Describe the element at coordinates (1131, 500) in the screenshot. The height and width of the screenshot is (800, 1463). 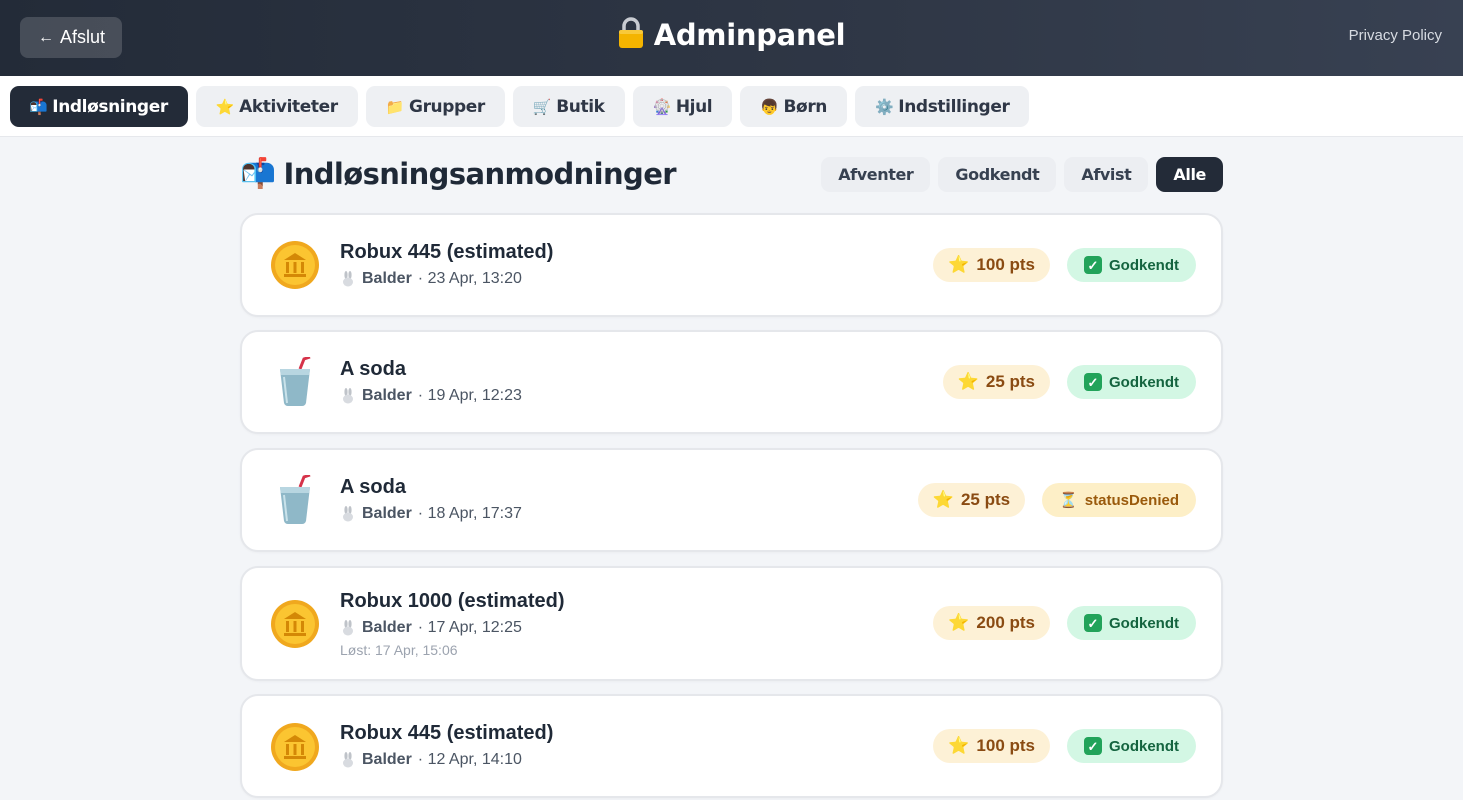
I see `status-text: statusDenied` at that location.